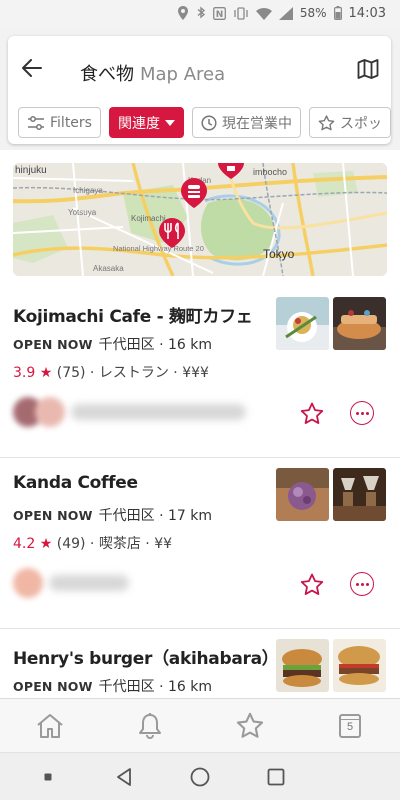 This screenshot has height=800, width=400. Describe the element at coordinates (24, 544) in the screenshot. I see `rating-value: 4.2` at that location.